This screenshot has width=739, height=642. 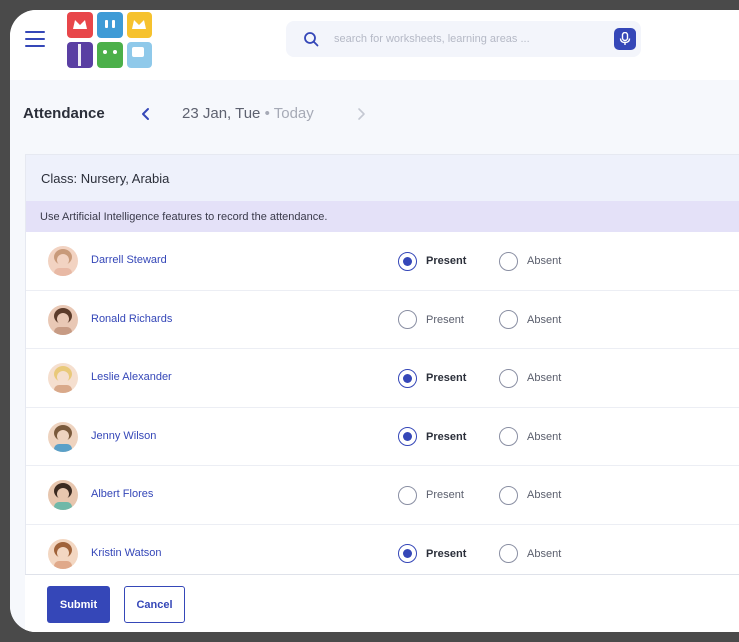 I want to click on current-date: 23 Jan, Tue • Today, so click(x=248, y=113).